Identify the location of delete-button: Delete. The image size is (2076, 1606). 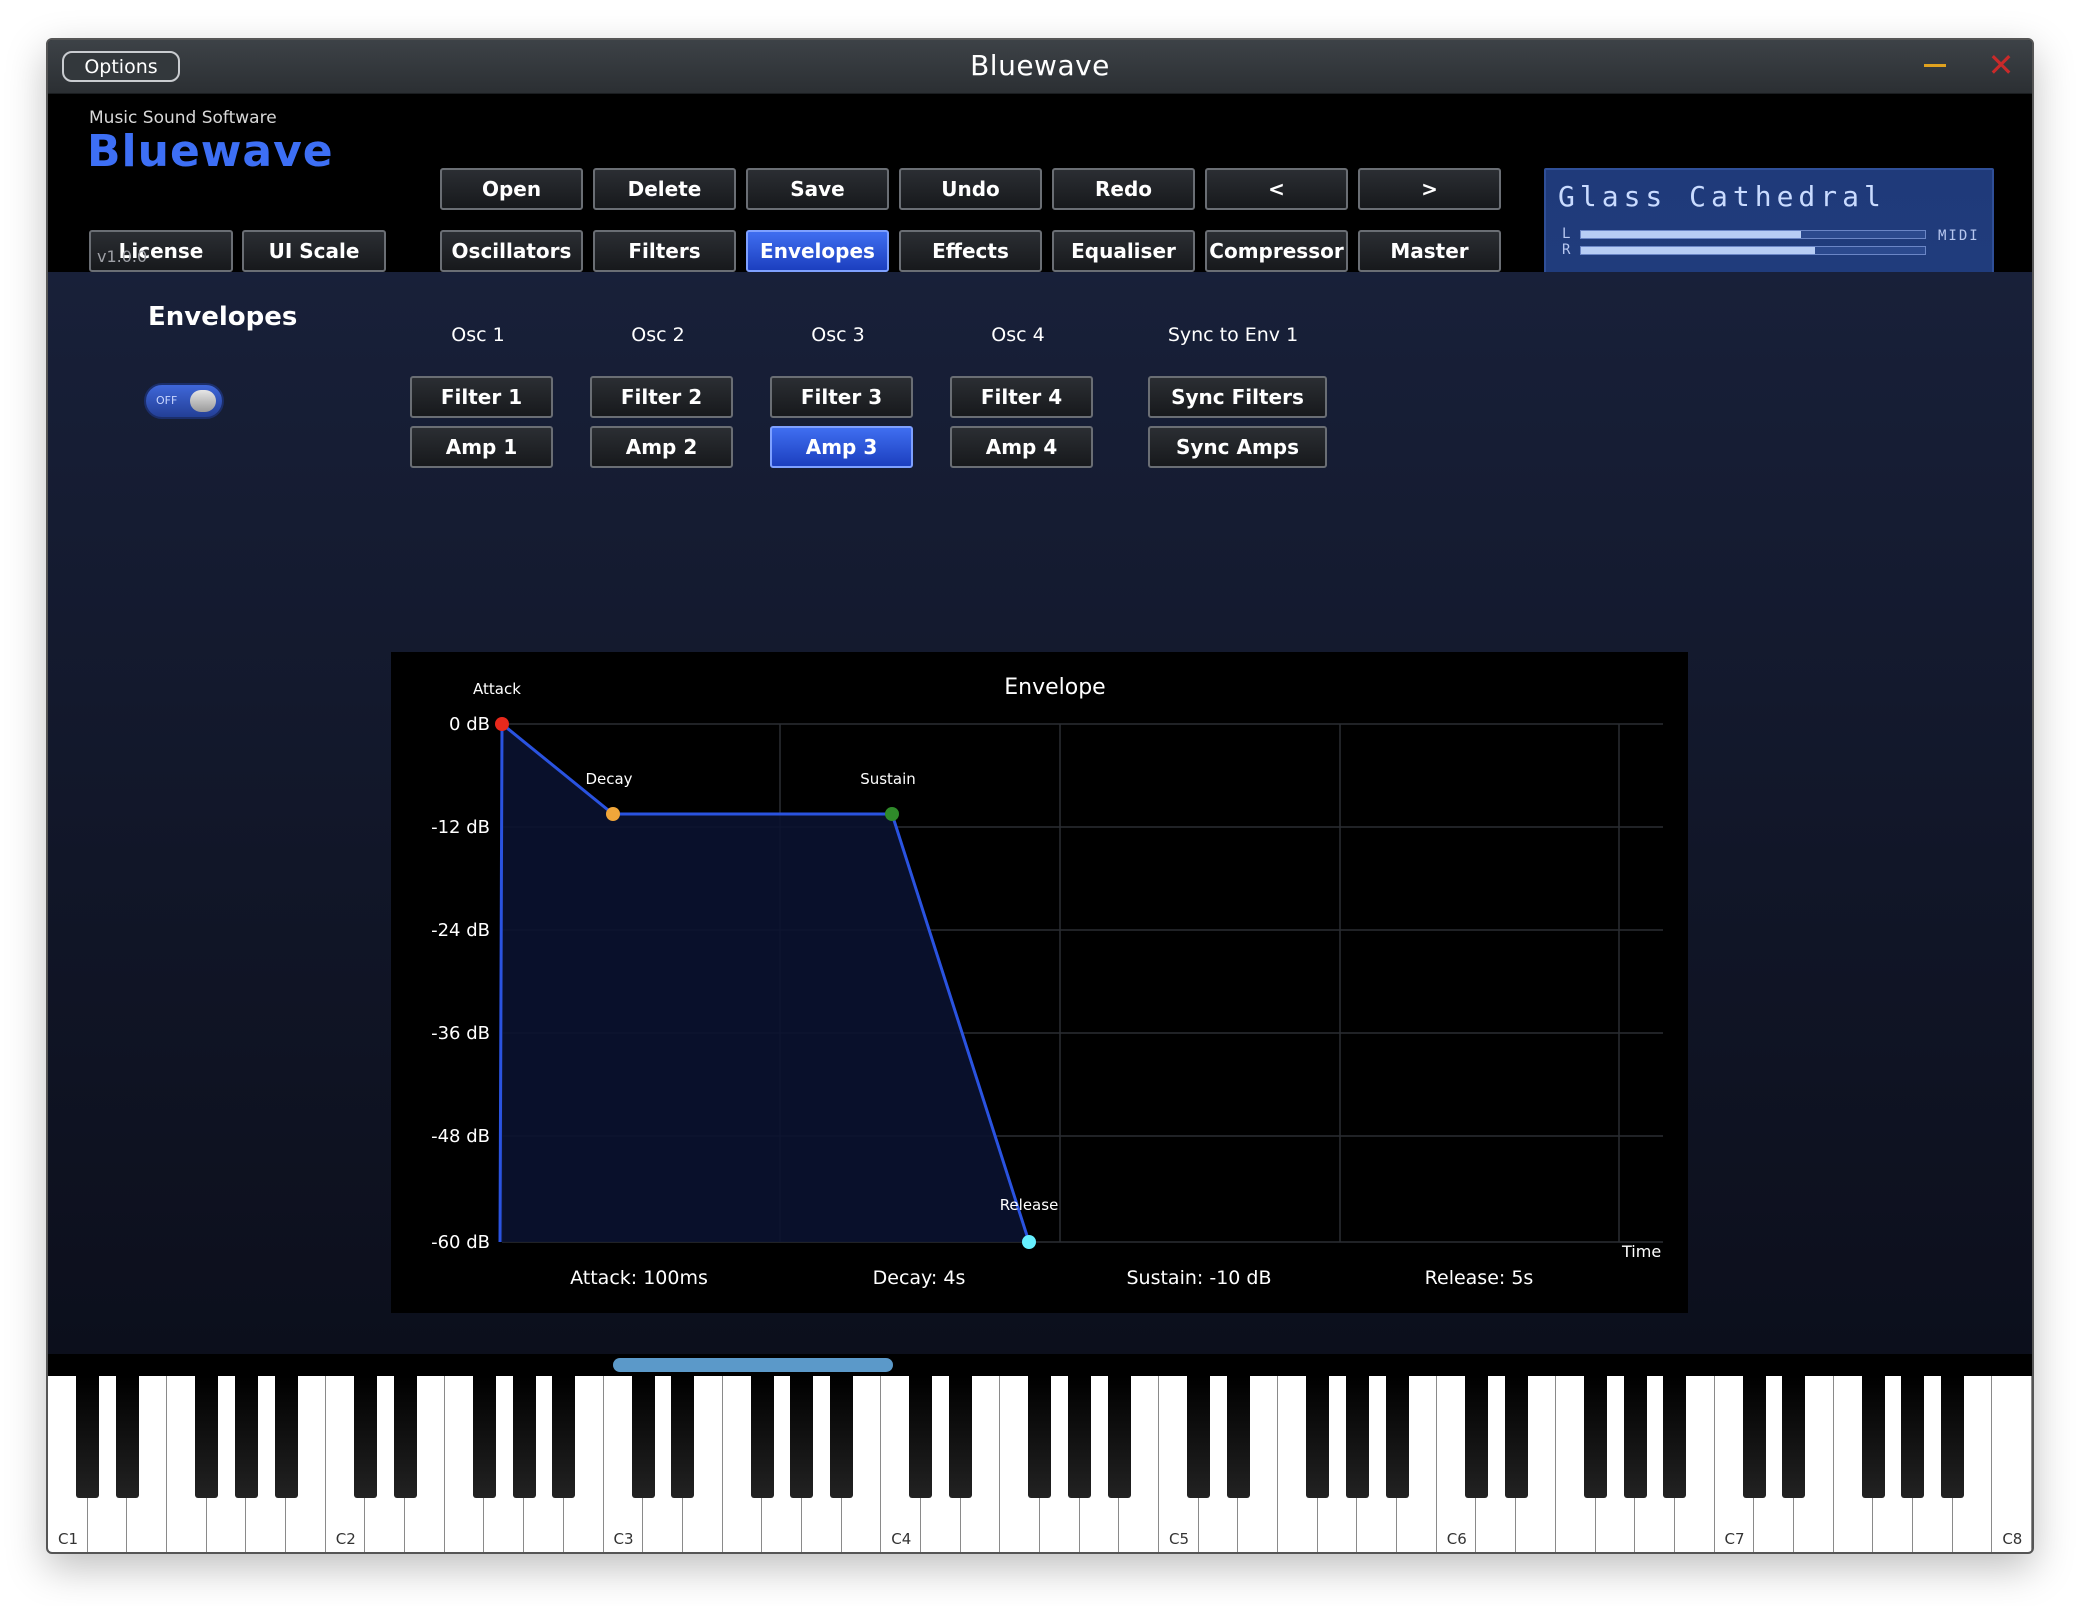
(664, 189).